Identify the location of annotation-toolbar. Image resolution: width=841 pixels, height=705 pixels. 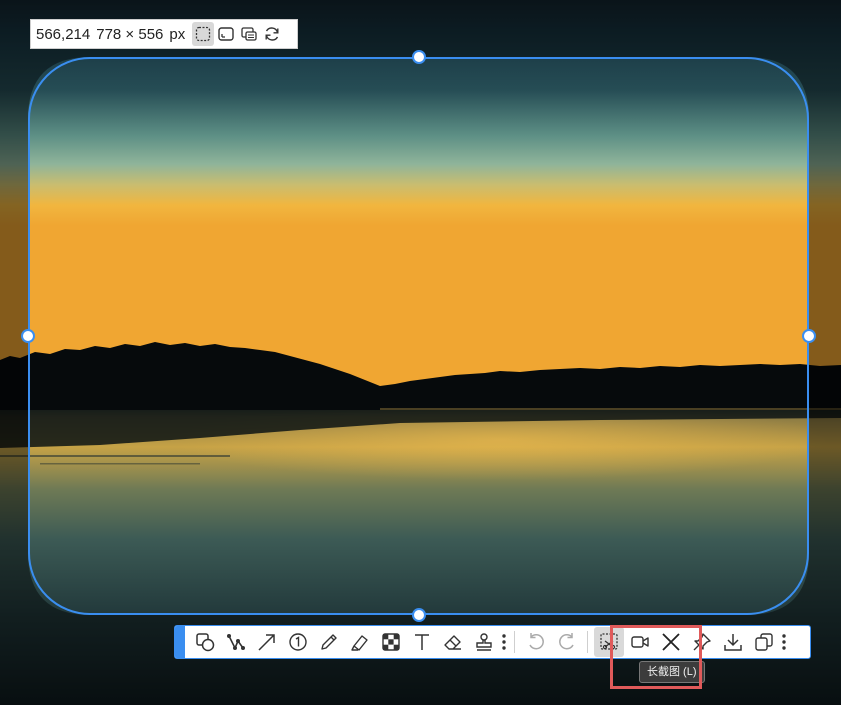
(492, 642).